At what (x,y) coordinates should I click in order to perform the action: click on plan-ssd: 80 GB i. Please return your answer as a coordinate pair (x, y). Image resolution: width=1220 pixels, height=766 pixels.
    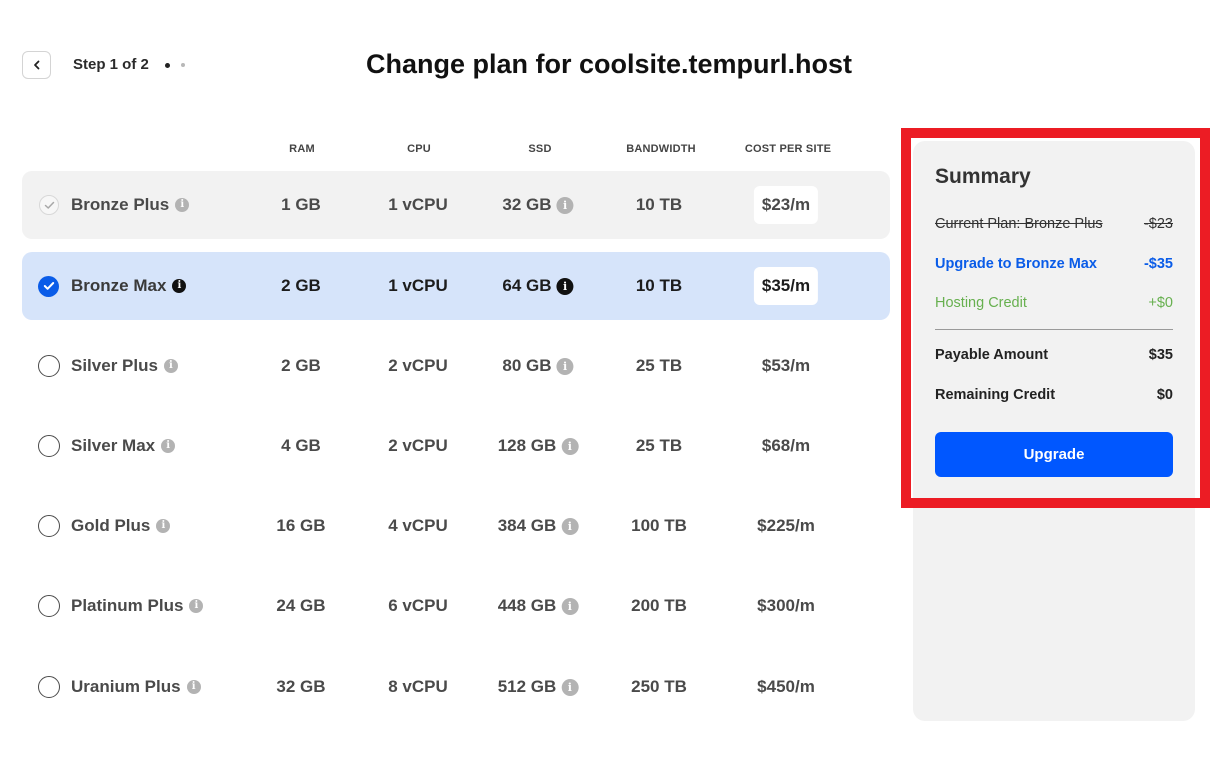
    Looking at the image, I should click on (538, 366).